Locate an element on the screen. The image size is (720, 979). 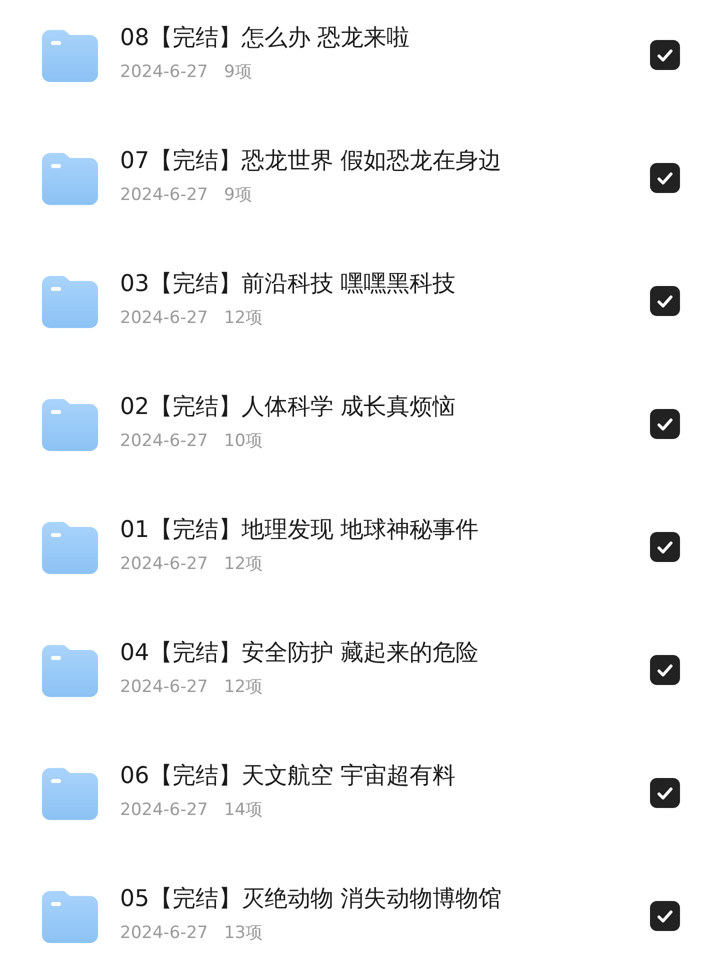
item-count: 14项 is located at coordinates (243, 810).